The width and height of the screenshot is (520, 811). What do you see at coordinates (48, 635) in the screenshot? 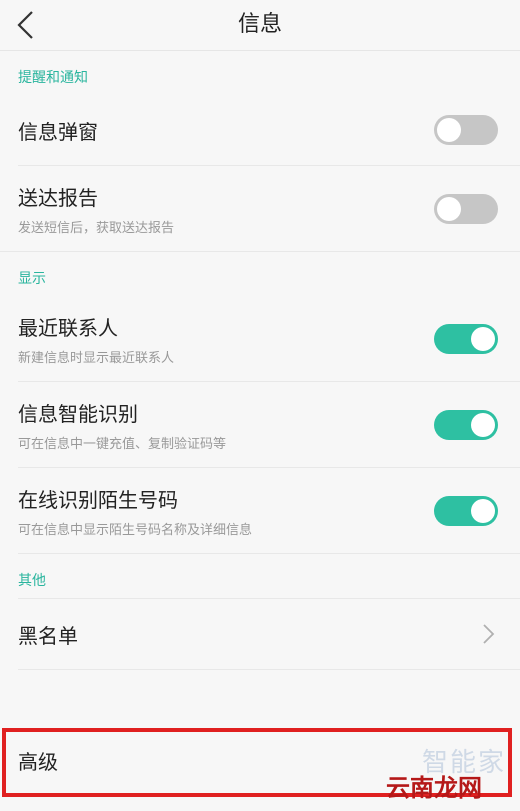
I see `setting-label: 黑名单` at bounding box center [48, 635].